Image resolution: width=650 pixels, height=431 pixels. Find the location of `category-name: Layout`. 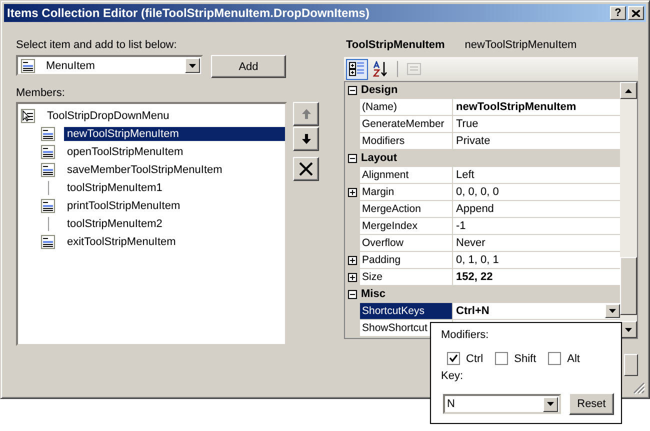

category-name: Layout is located at coordinates (379, 158).